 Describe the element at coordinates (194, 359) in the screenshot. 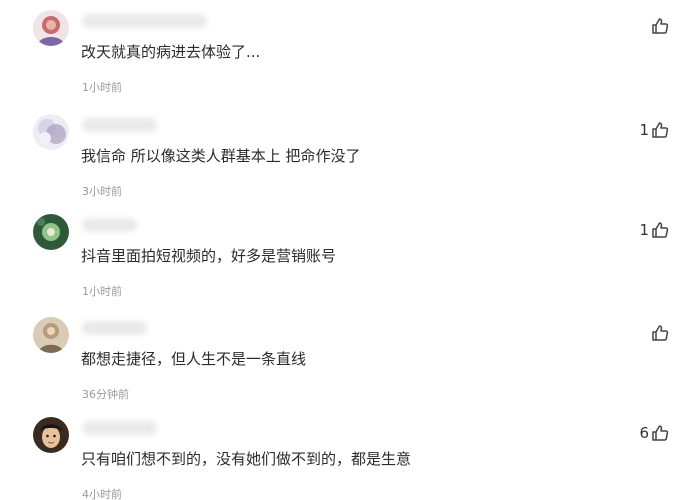

I see `comment-text: 都想走捷径，但人生不是一条直线` at that location.